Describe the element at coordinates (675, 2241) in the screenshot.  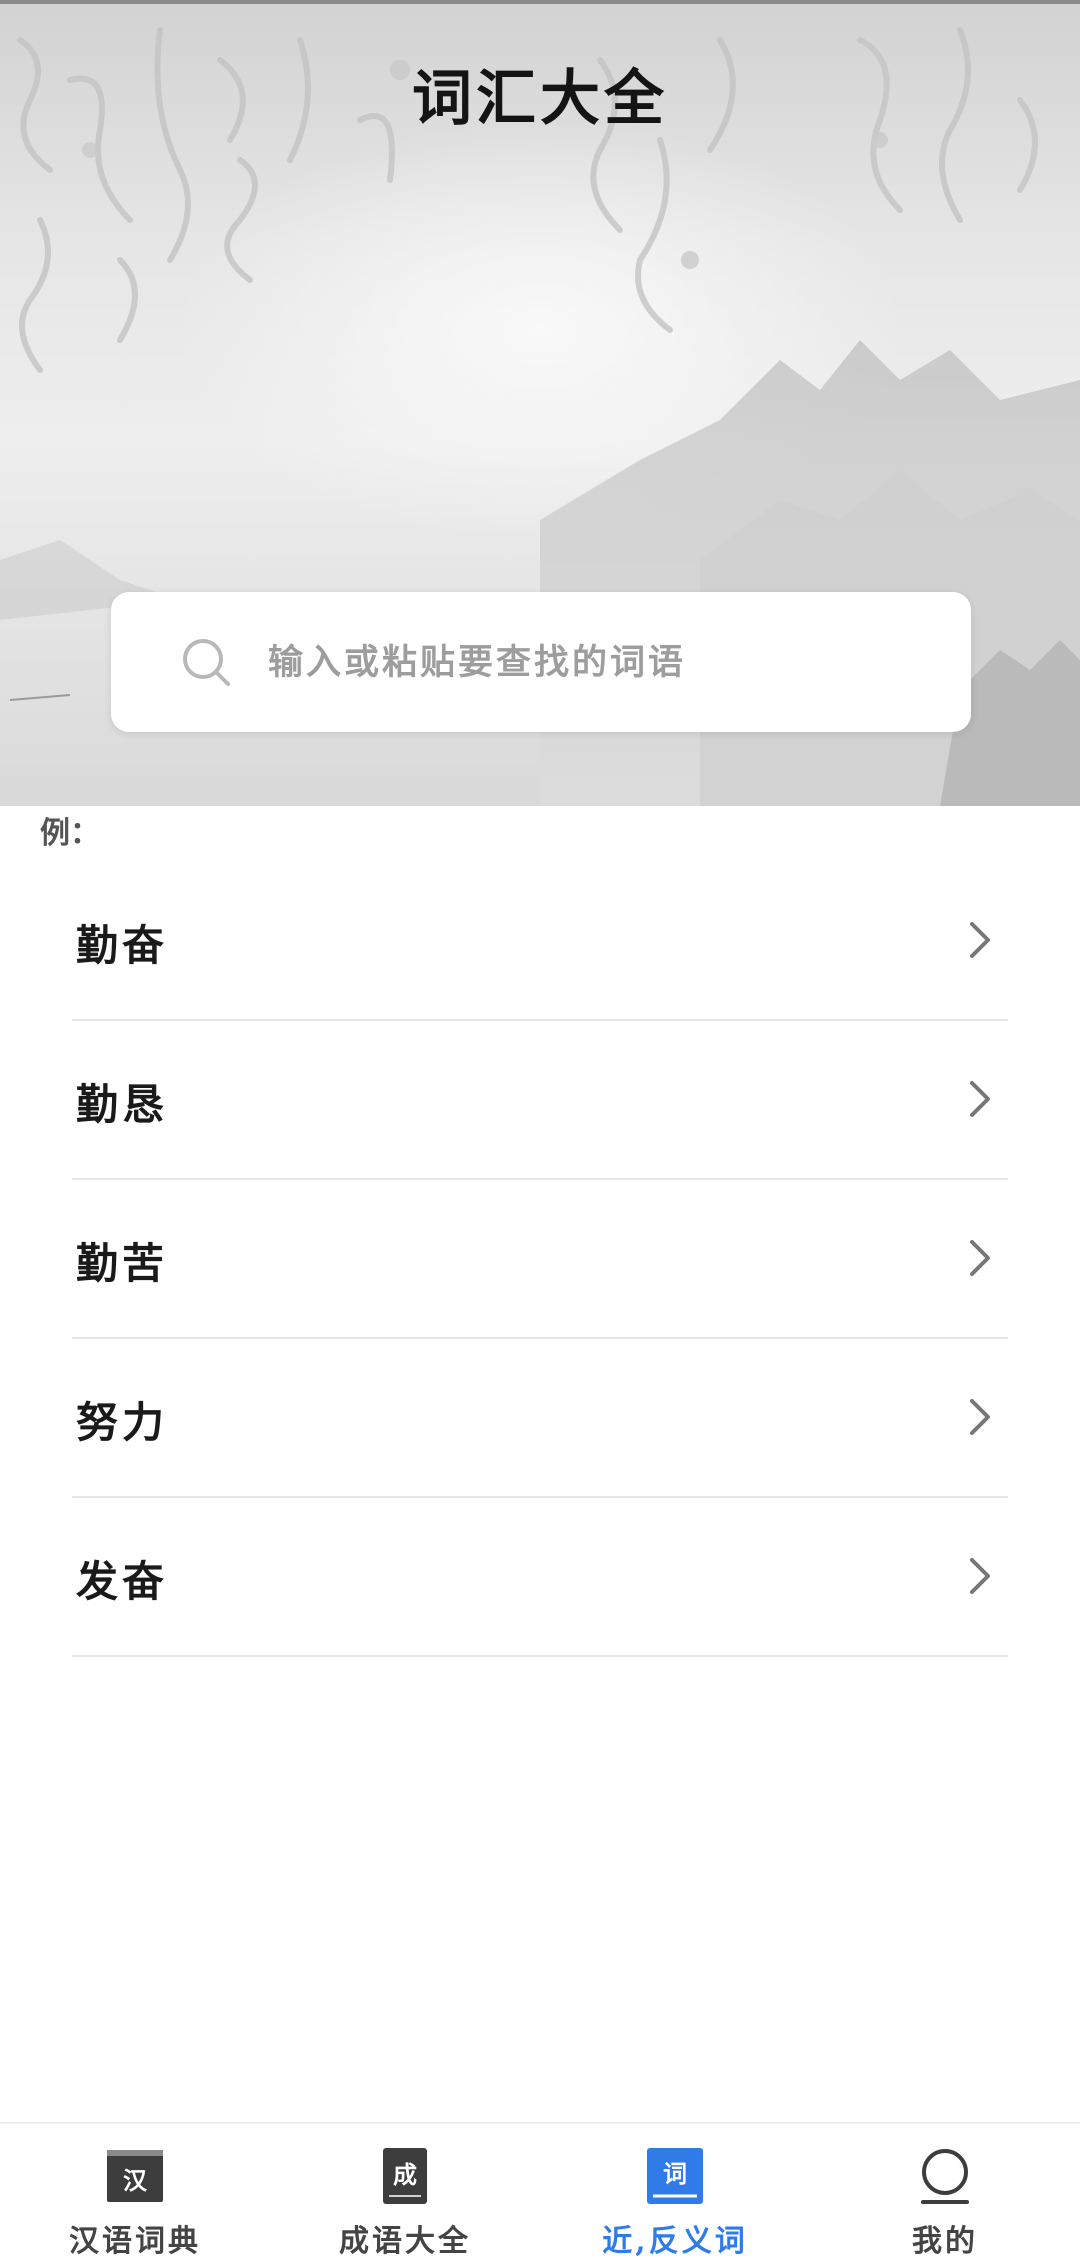
I see `nav-item-label: 近,反义词` at that location.